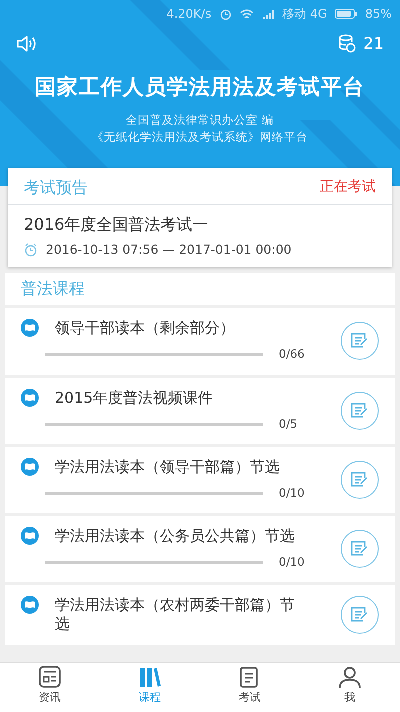 The image size is (400, 712). Describe the element at coordinates (50, 677) in the screenshot. I see `newspaper-icon` at that location.